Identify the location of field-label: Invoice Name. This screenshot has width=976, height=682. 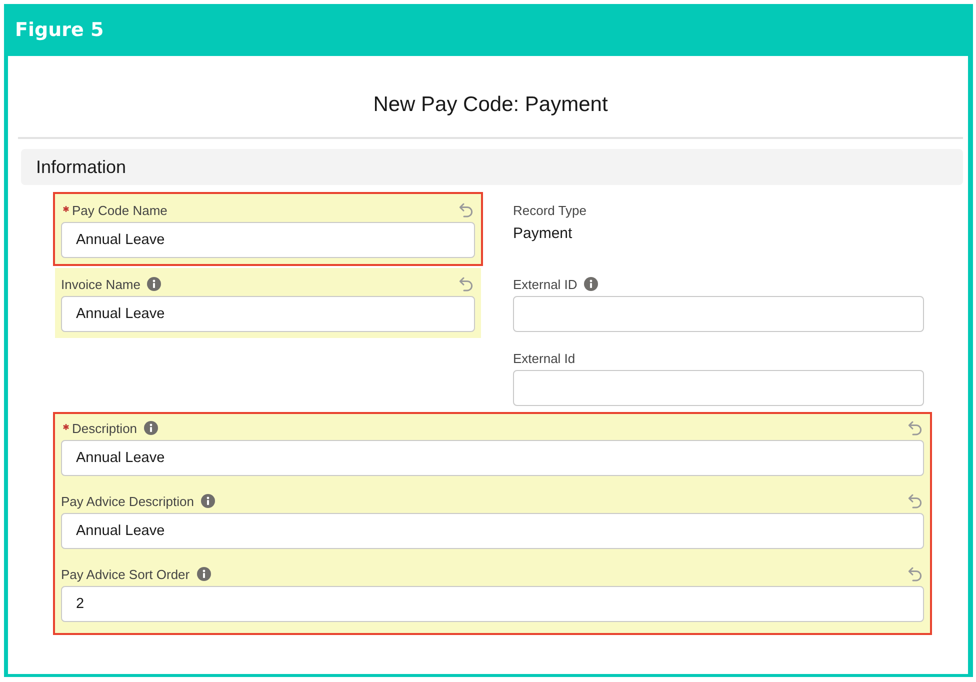
(100, 284).